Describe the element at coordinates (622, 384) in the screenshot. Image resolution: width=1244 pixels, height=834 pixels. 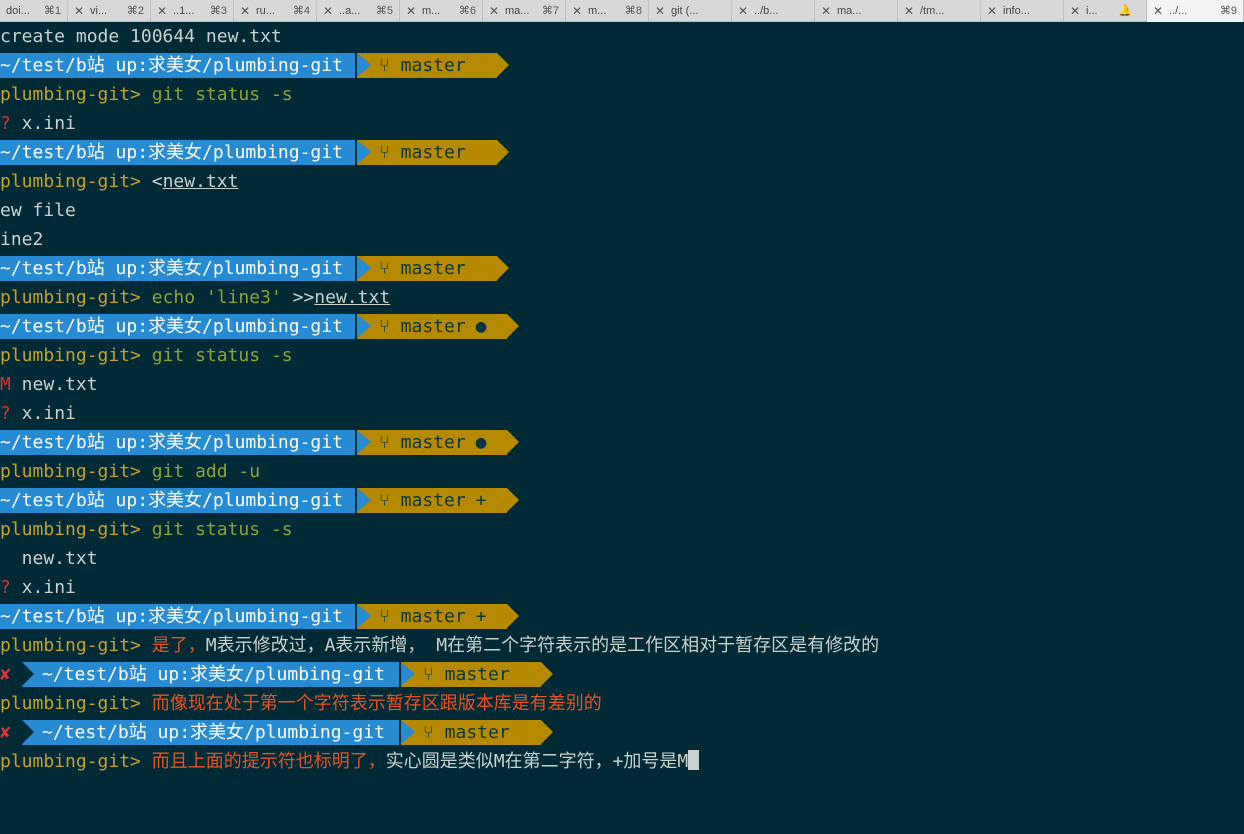
I see `terminal-line: M new.txt` at that location.